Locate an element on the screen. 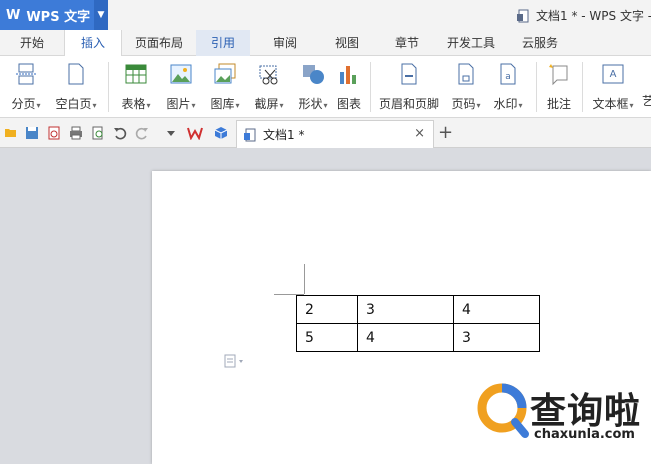  wps-menu-button: W WPS 文字 is located at coordinates (47, 15).